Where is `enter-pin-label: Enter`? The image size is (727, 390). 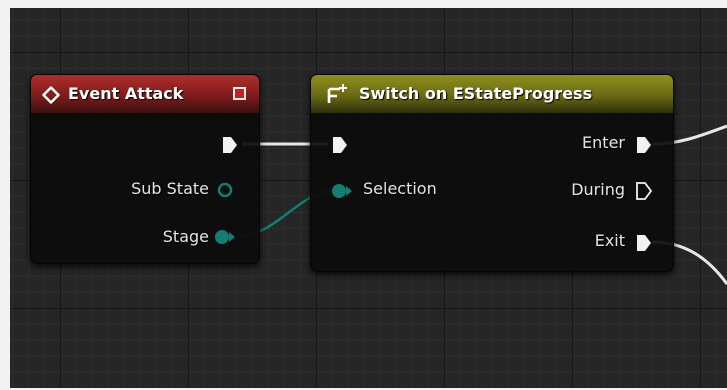
enter-pin-label: Enter is located at coordinates (603, 142).